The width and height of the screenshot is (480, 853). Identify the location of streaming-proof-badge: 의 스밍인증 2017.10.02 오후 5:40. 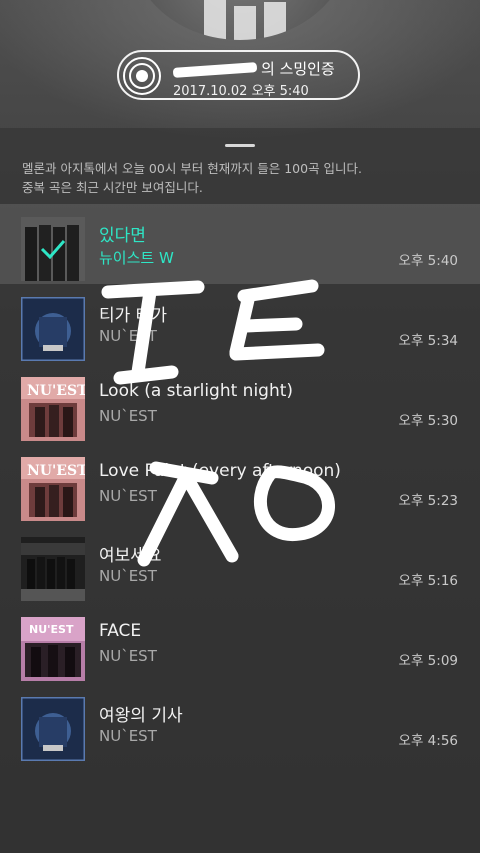
(238, 75).